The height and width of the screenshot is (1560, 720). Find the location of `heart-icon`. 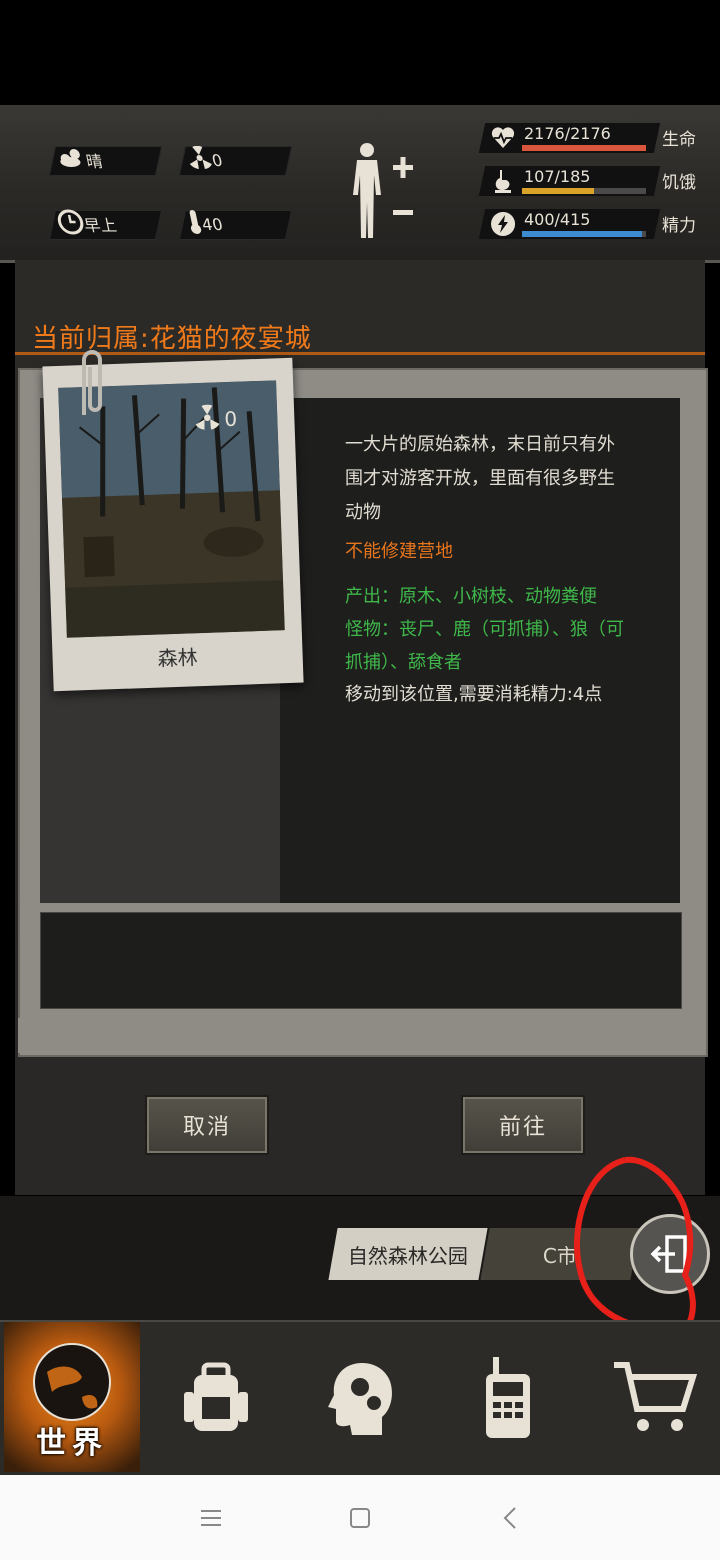

heart-icon is located at coordinates (503, 138).